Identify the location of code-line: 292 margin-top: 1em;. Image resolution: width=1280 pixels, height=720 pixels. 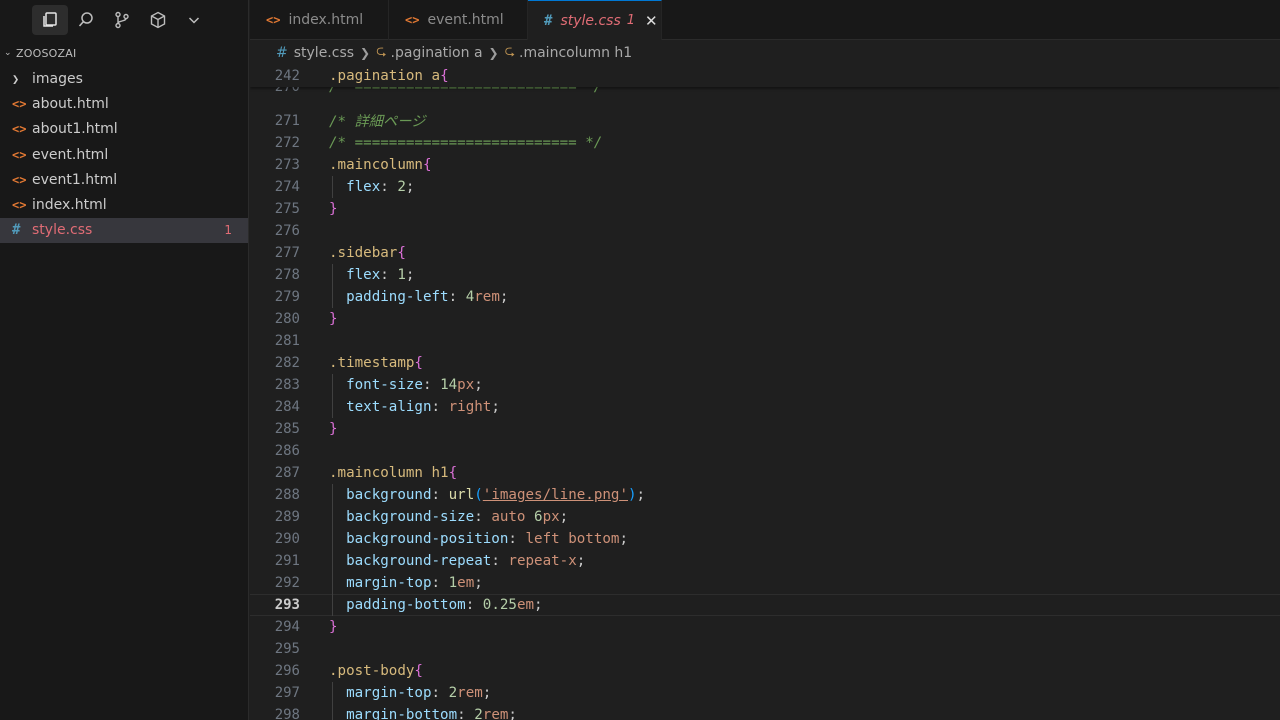
(765, 583).